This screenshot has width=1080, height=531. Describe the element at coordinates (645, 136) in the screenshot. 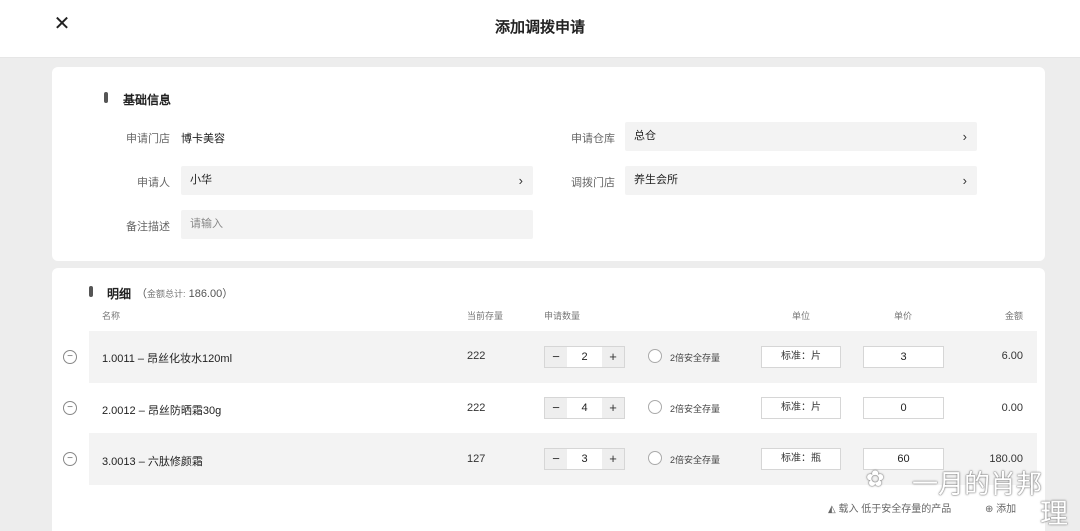

I see `warehouse-value: 总仓` at that location.